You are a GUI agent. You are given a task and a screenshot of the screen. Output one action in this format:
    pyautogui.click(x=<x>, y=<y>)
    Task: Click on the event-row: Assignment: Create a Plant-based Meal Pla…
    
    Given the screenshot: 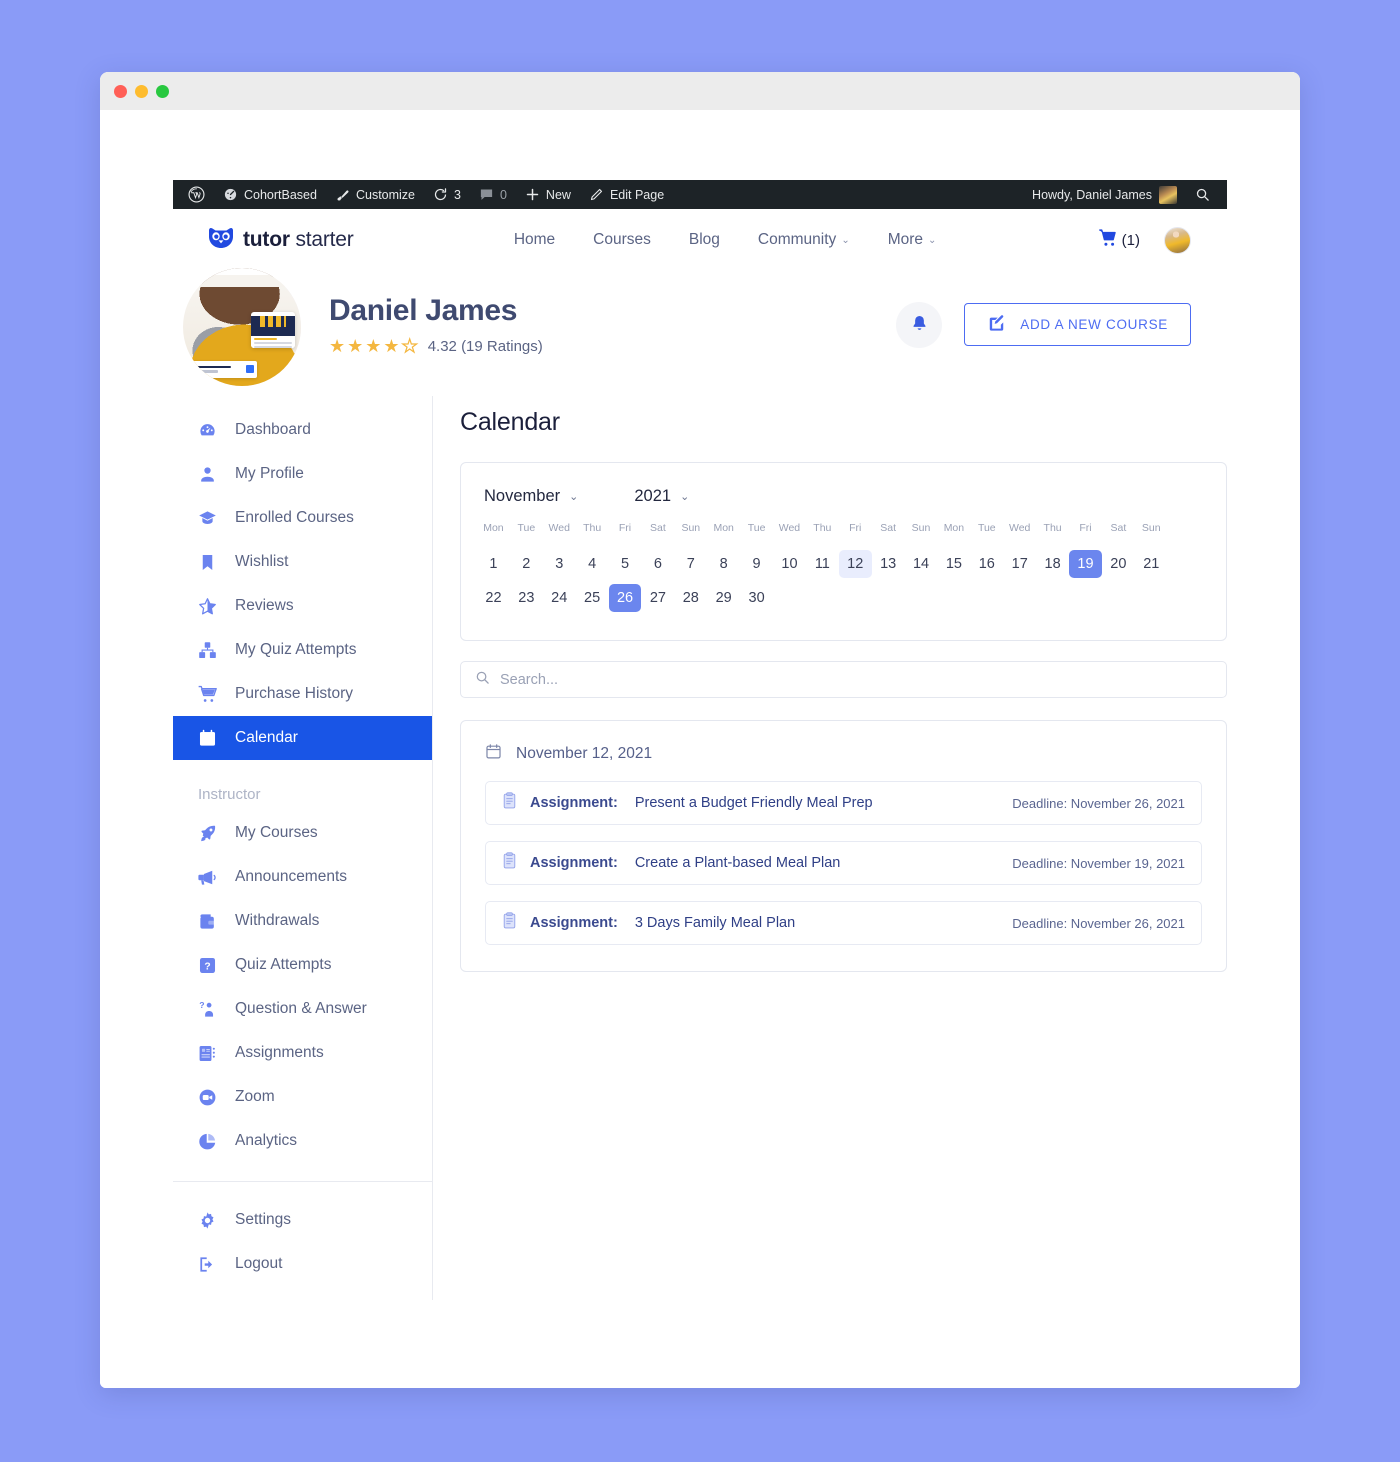 What is the action you would take?
    pyautogui.click(x=843, y=863)
    